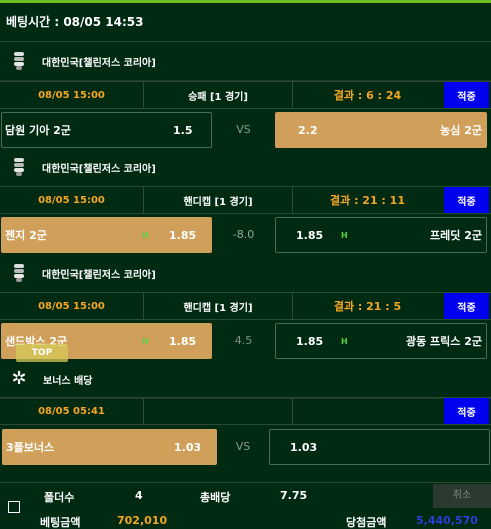 The width and height of the screenshot is (491, 529). What do you see at coordinates (366, 522) in the screenshot?
I see `win-amount-label: 당첨금액` at bounding box center [366, 522].